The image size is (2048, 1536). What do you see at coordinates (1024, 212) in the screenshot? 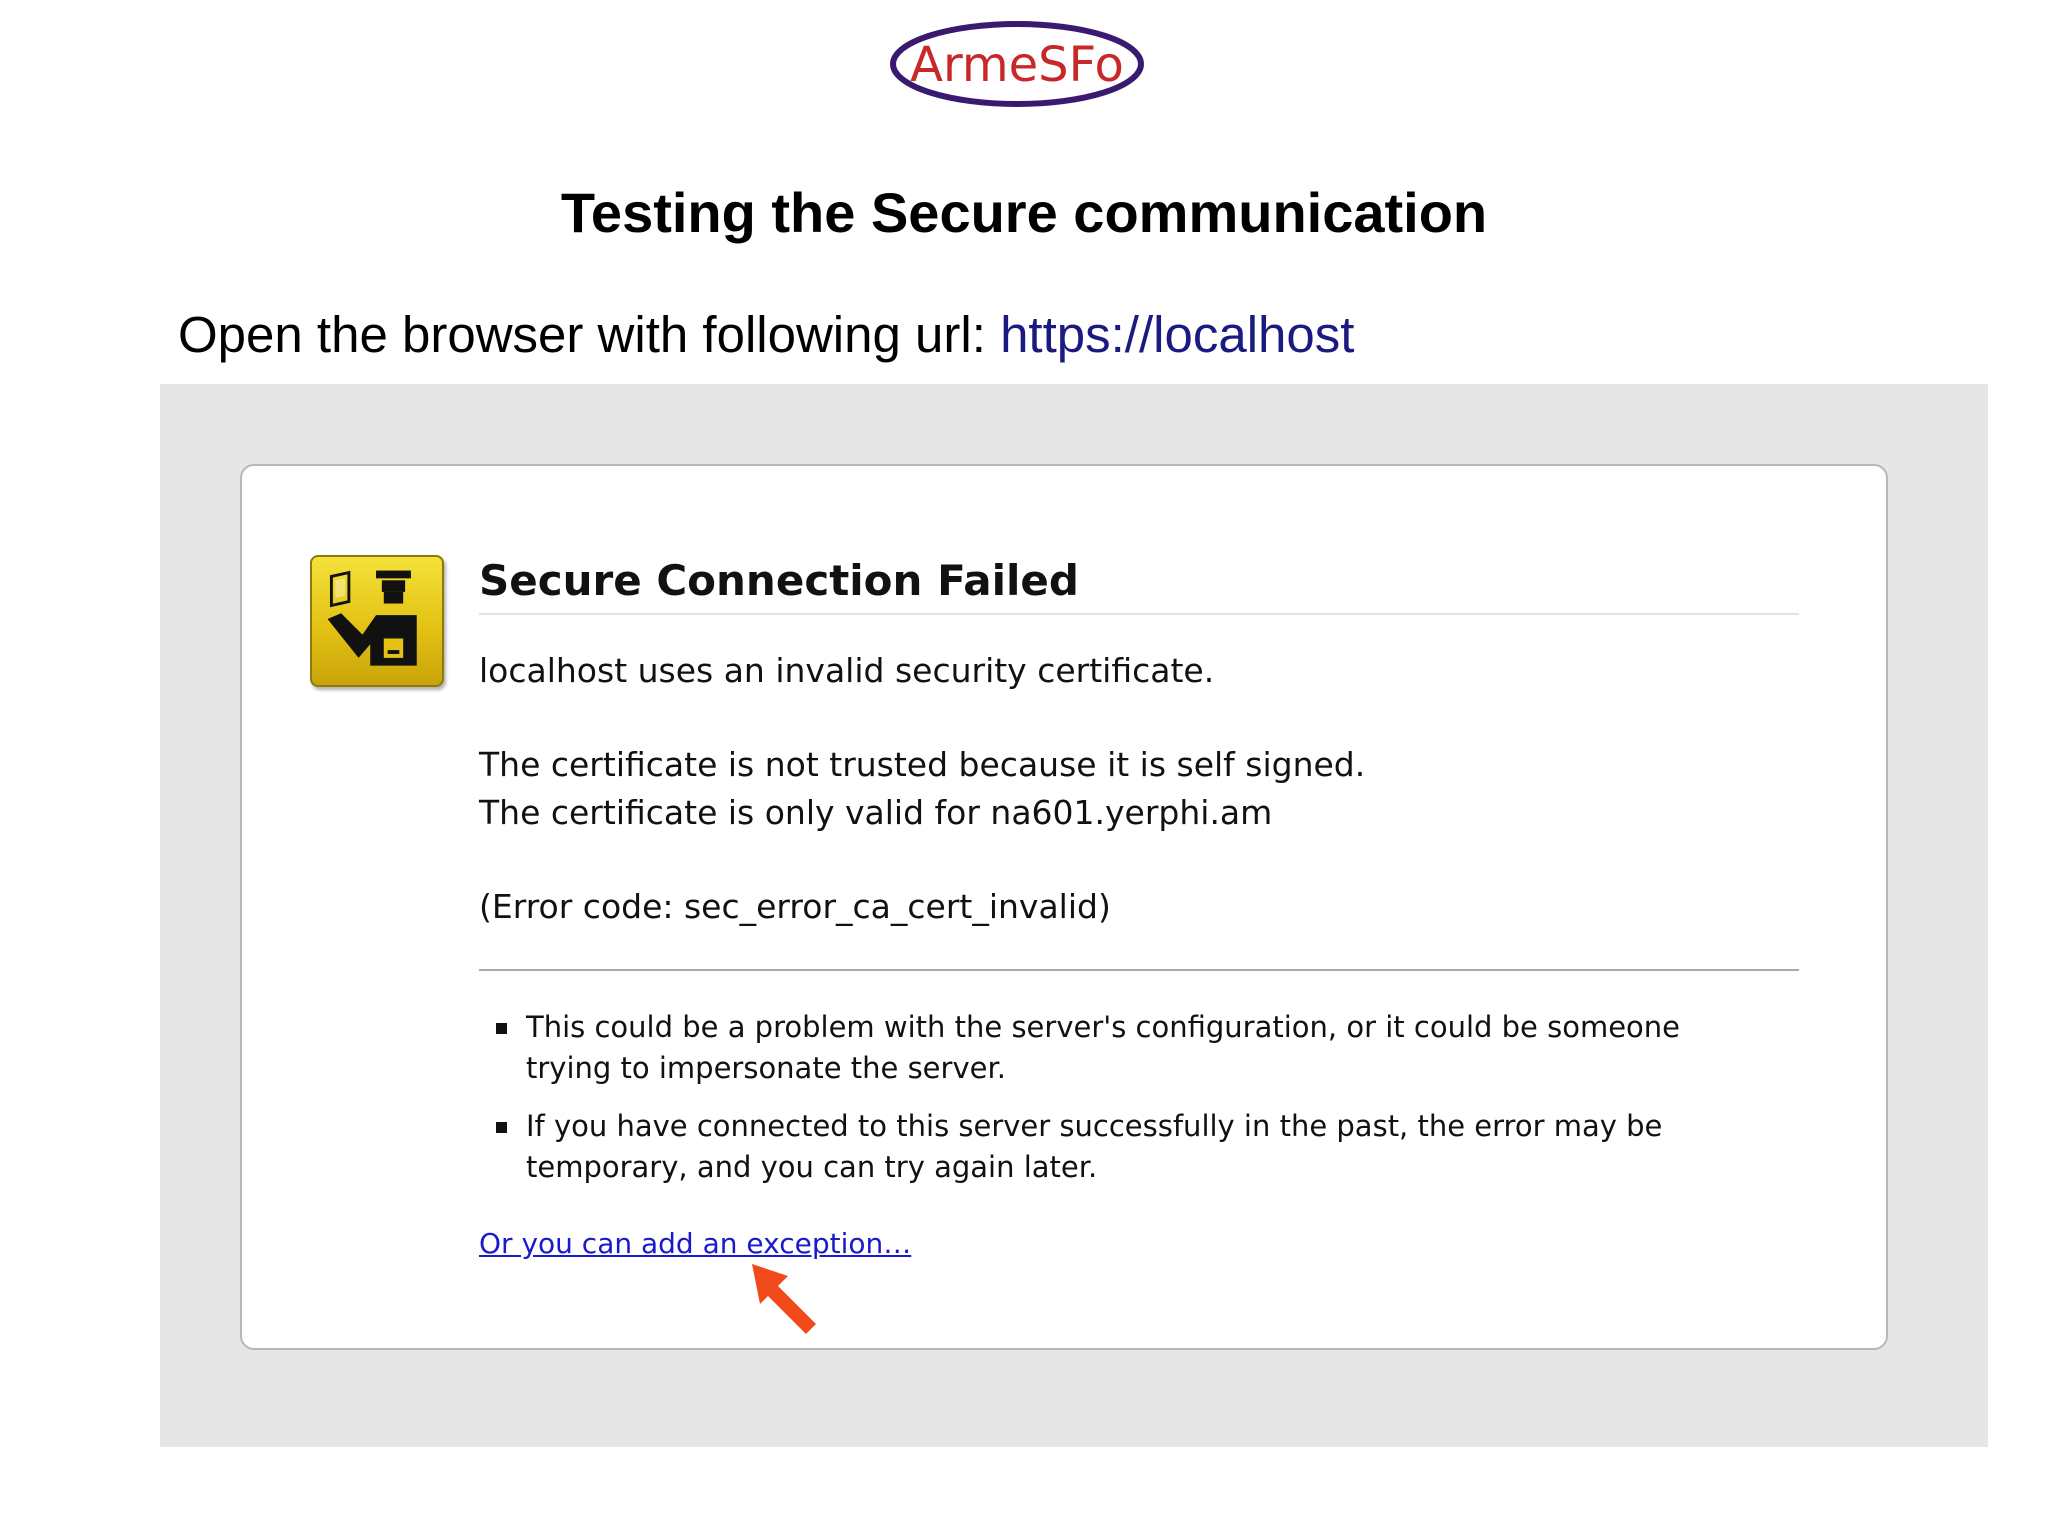
I see `slide-title: Testing the Secure communication` at bounding box center [1024, 212].